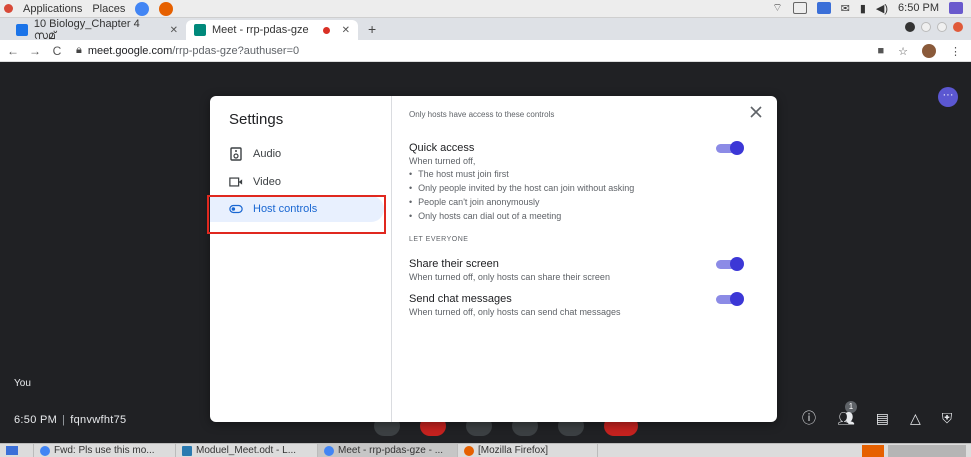  I want to click on new-tab-button: +, so click(372, 30).